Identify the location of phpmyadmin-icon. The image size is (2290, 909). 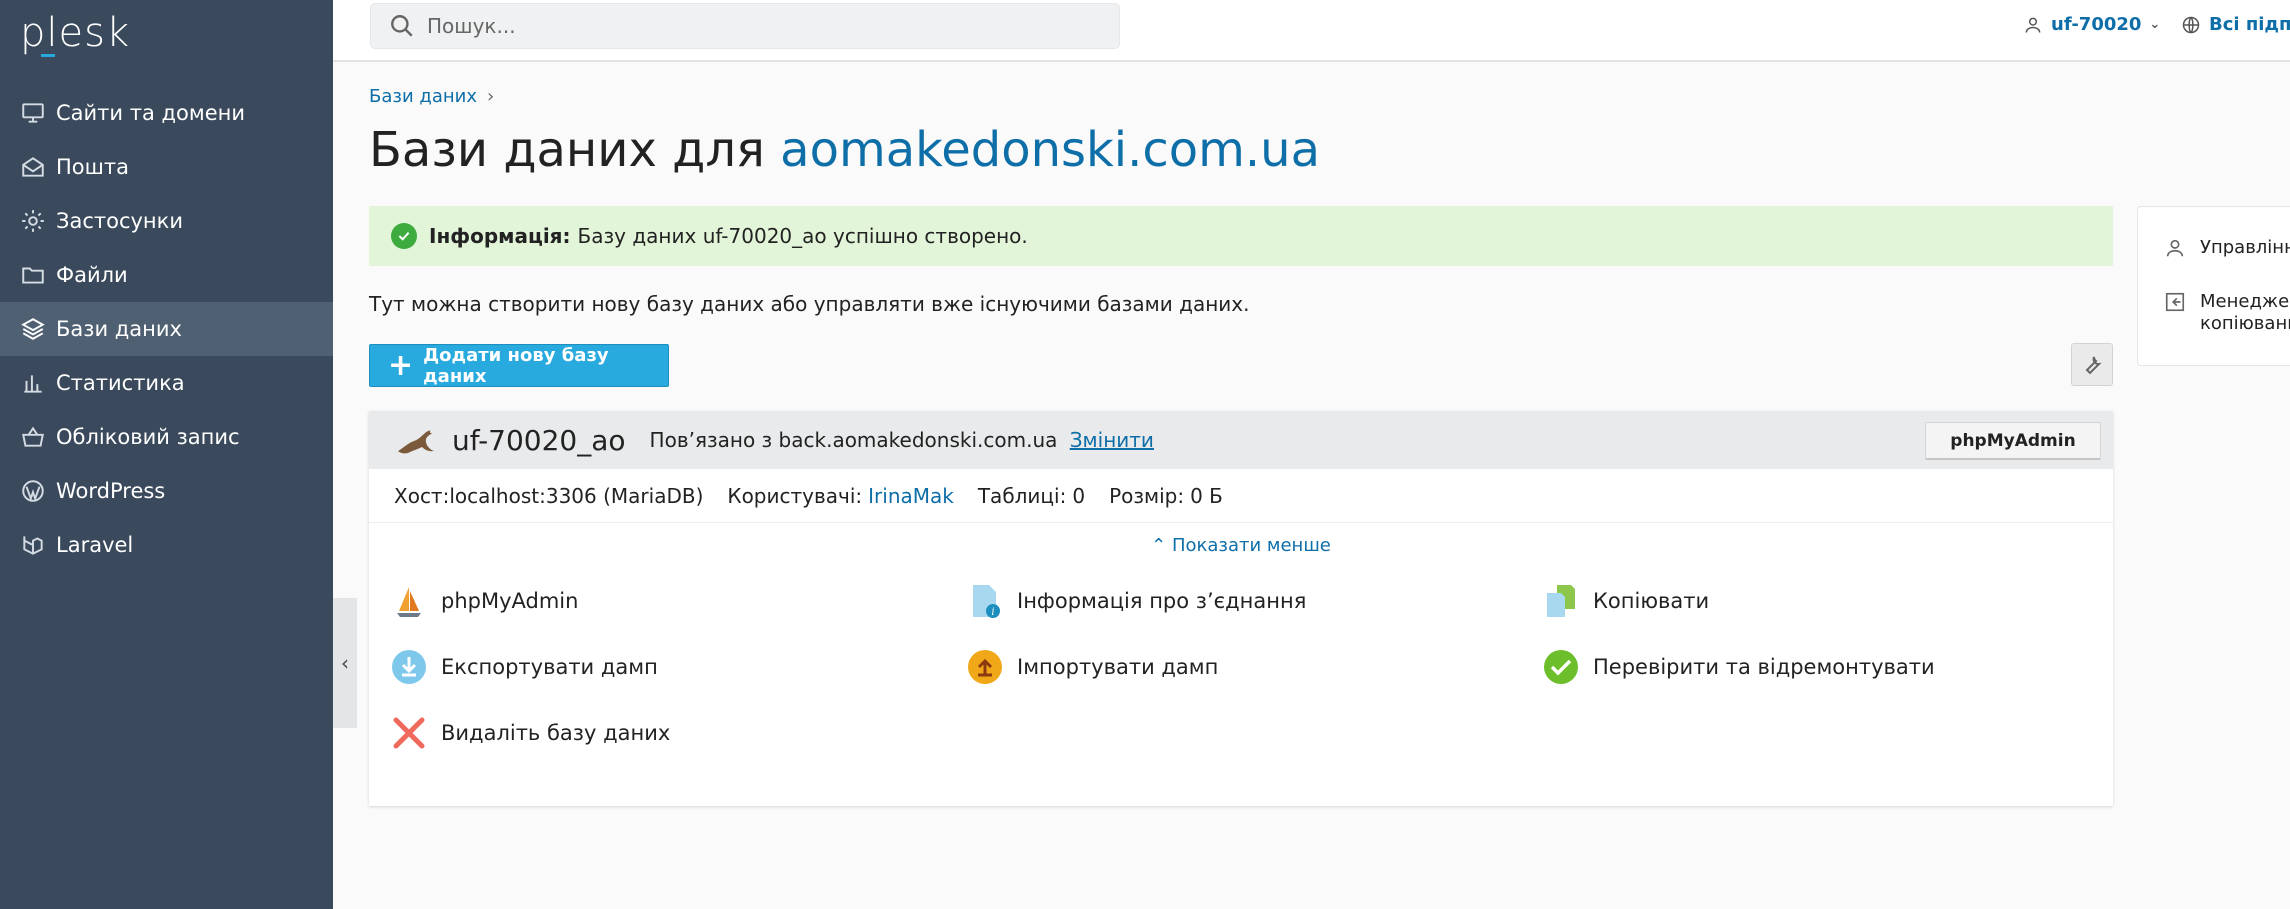
(409, 601).